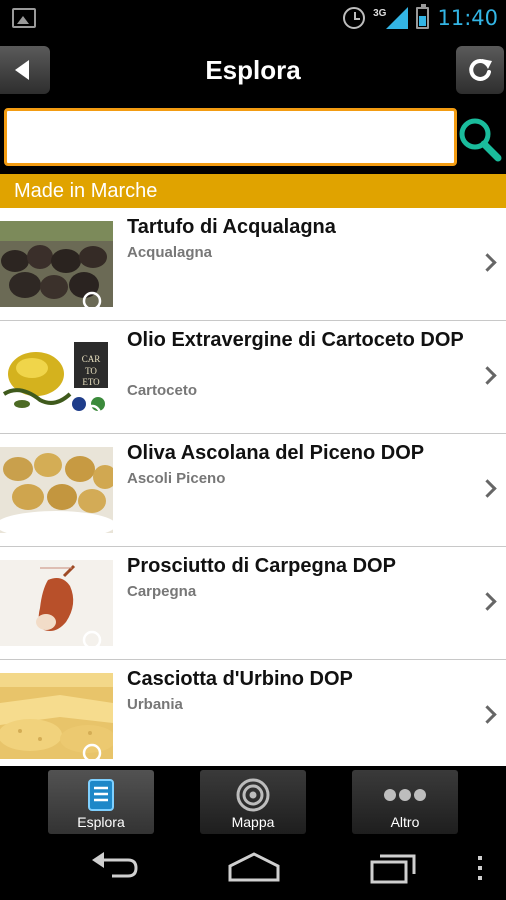  I want to click on nav-recent-apps-button, so click(395, 868).